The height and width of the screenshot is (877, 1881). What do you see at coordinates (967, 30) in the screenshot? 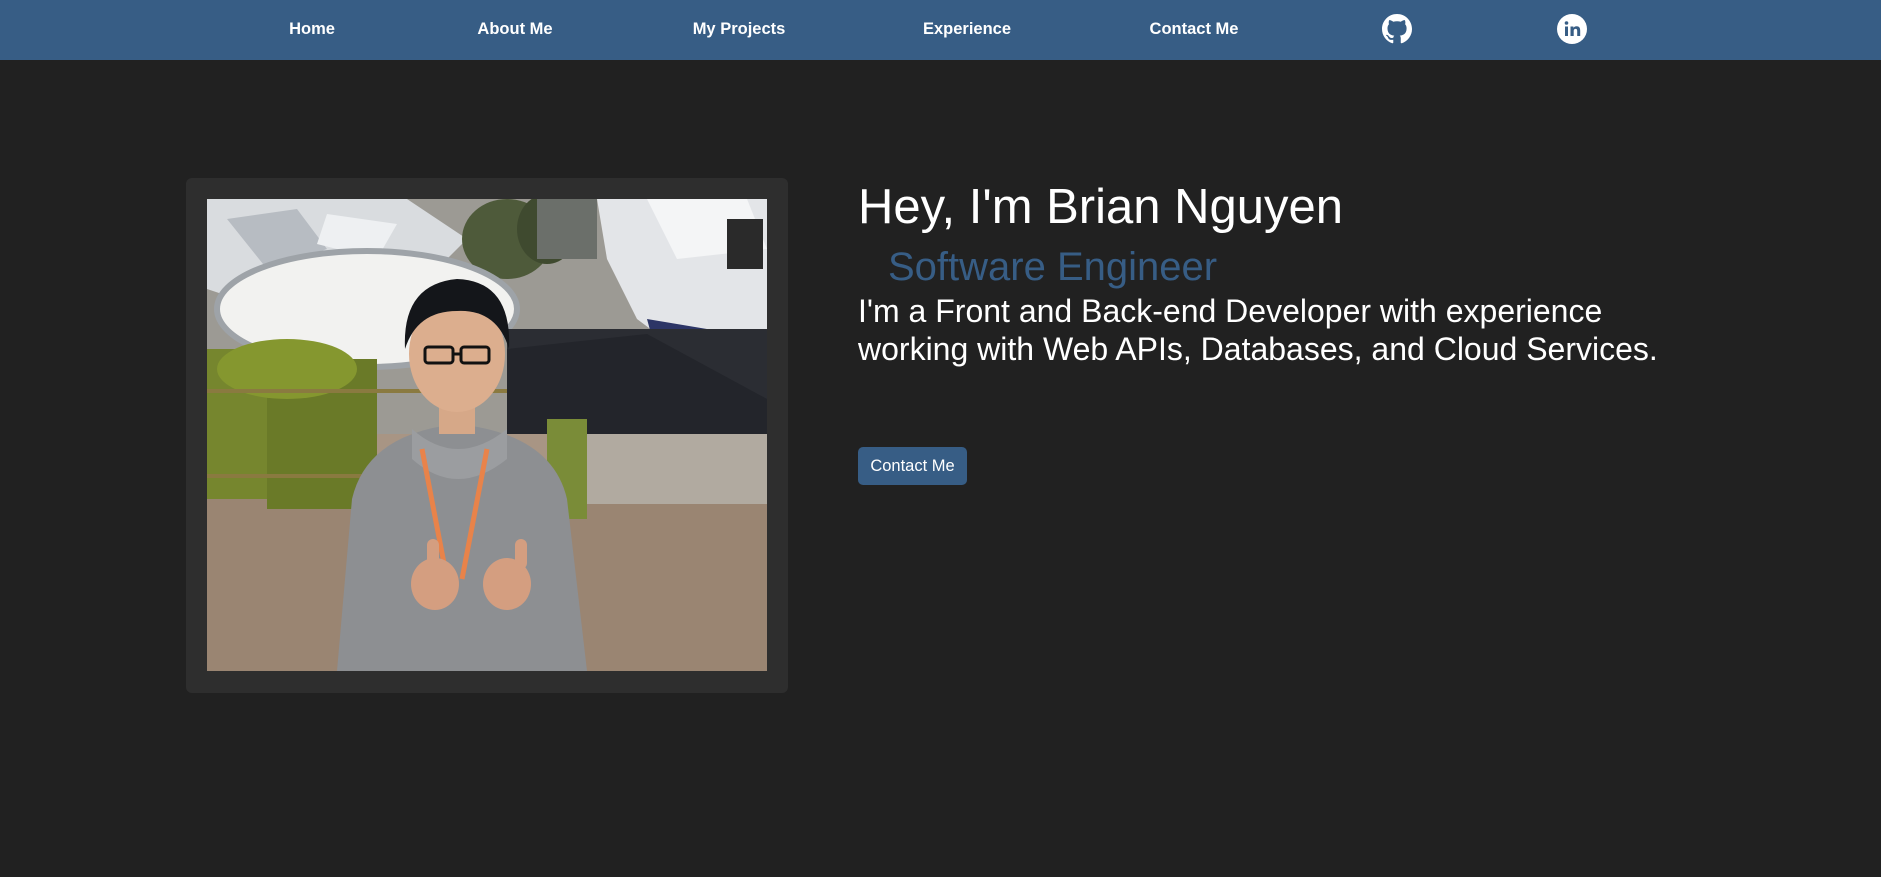
I see `nav-link-experience: Experience` at bounding box center [967, 30].